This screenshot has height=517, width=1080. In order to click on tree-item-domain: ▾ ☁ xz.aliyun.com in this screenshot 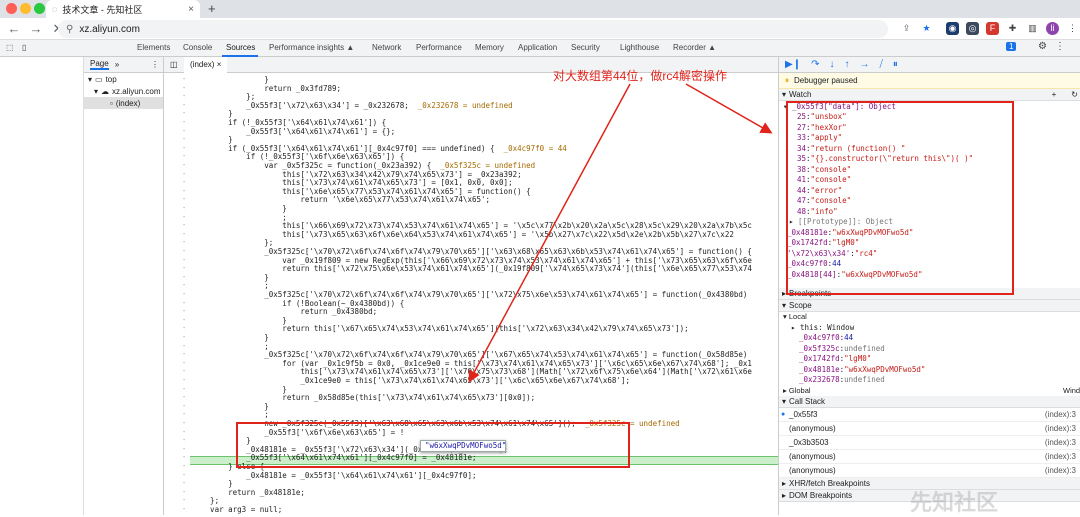, I will do `click(123, 91)`.